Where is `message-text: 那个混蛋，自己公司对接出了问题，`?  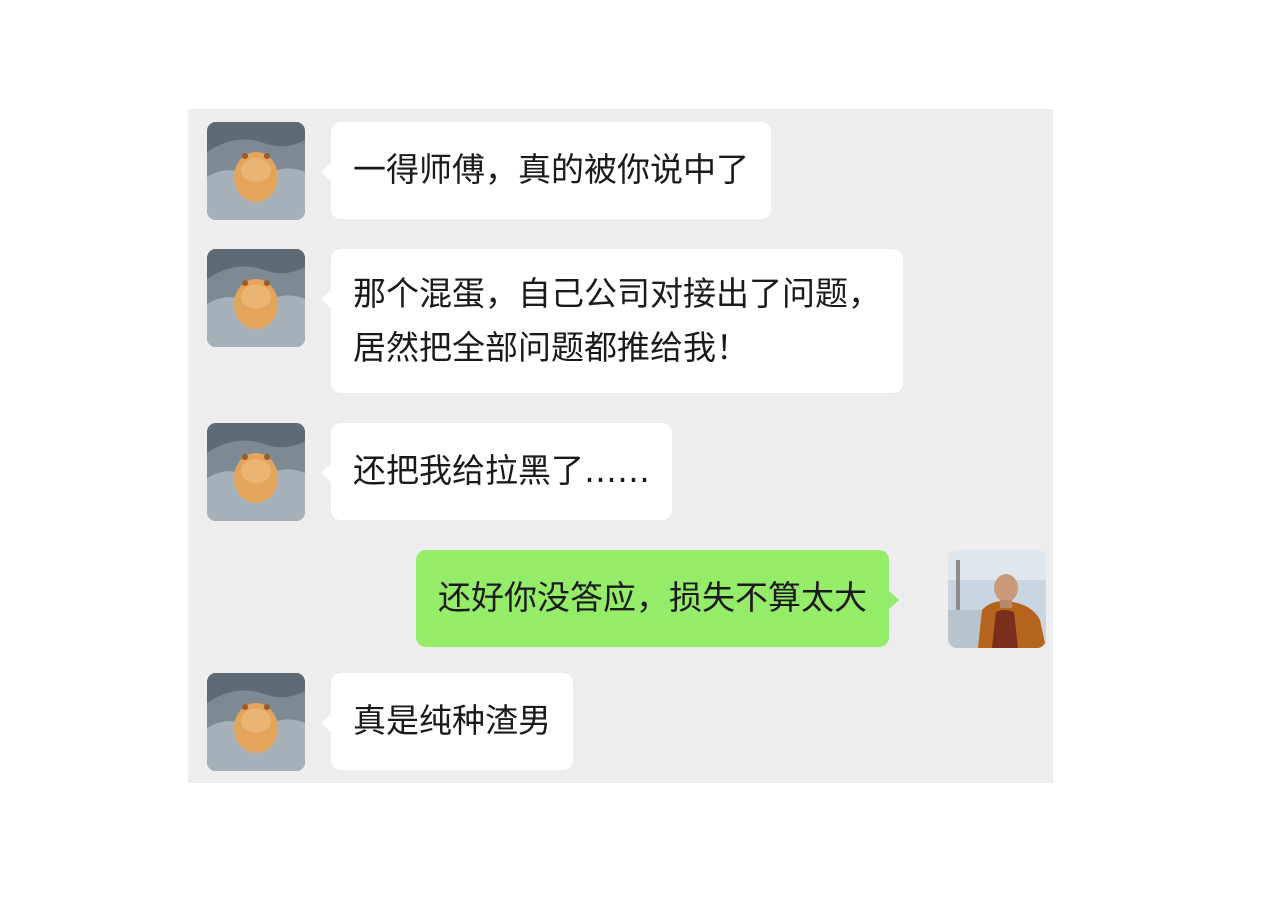 message-text: 那个混蛋，自己公司对接出了问题， is located at coordinates (617, 293).